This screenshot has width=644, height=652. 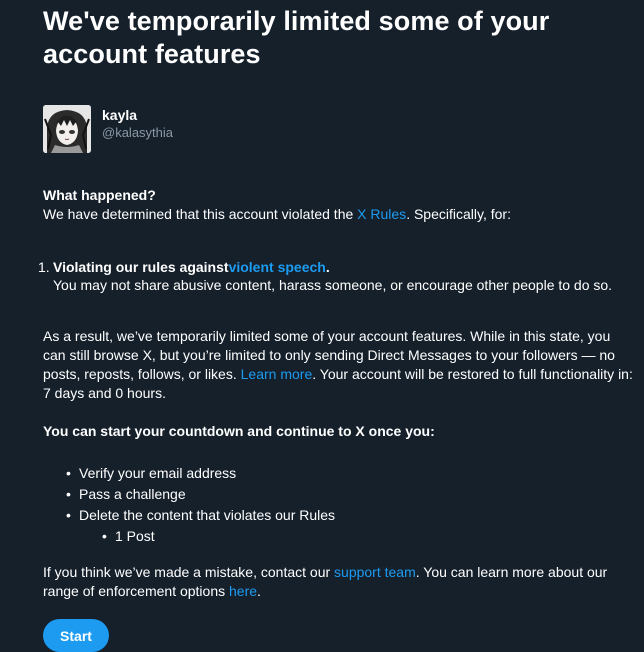 I want to click on violent-speech-link: violent speech, so click(x=277, y=267).